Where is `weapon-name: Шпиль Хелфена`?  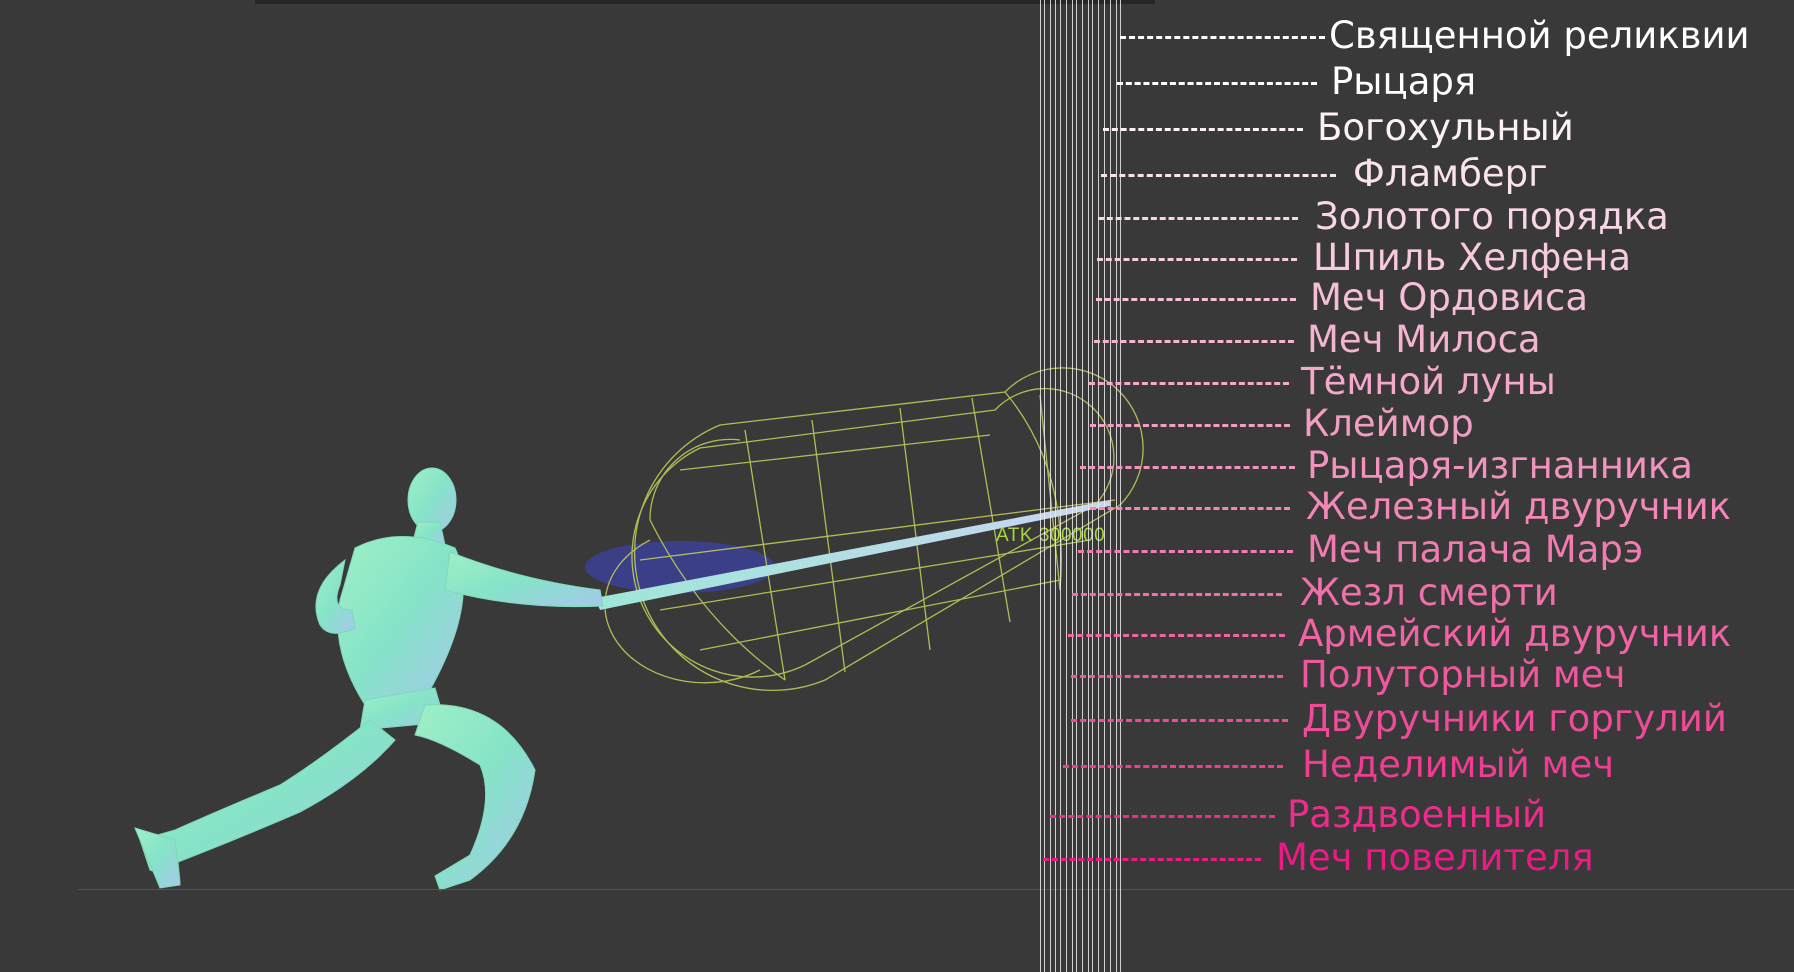 weapon-name: Шпиль Хелфена is located at coordinates (1472, 257).